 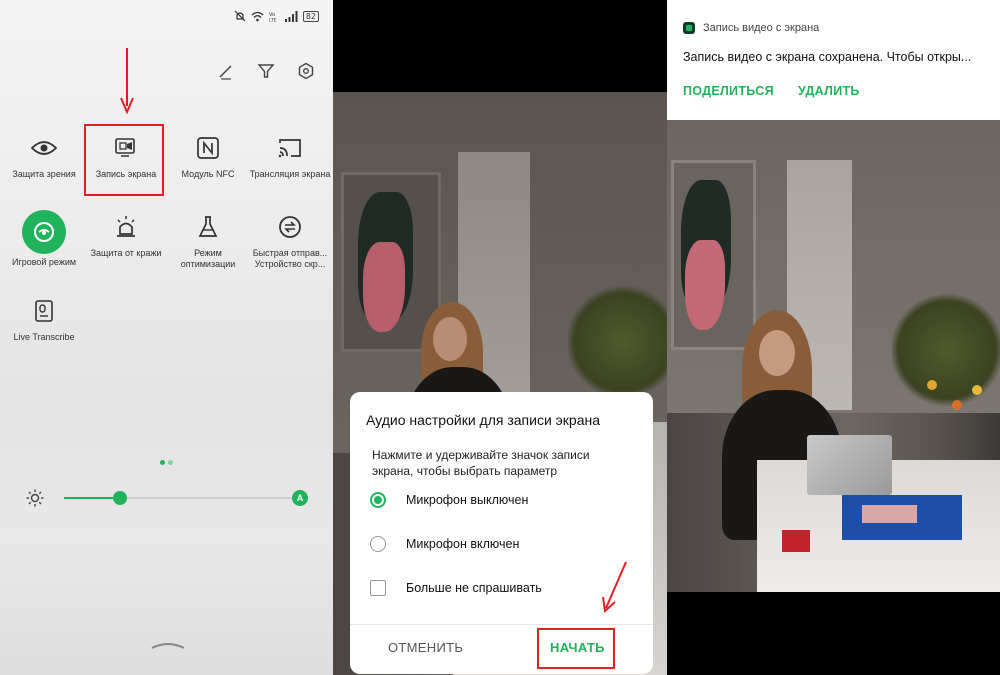 I want to click on wifi-icon, so click(x=257, y=16).